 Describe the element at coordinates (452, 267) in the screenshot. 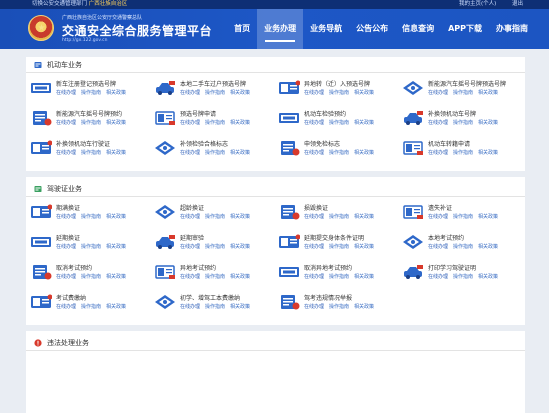

I see `service-name: 打印学习驾驶证明` at that location.